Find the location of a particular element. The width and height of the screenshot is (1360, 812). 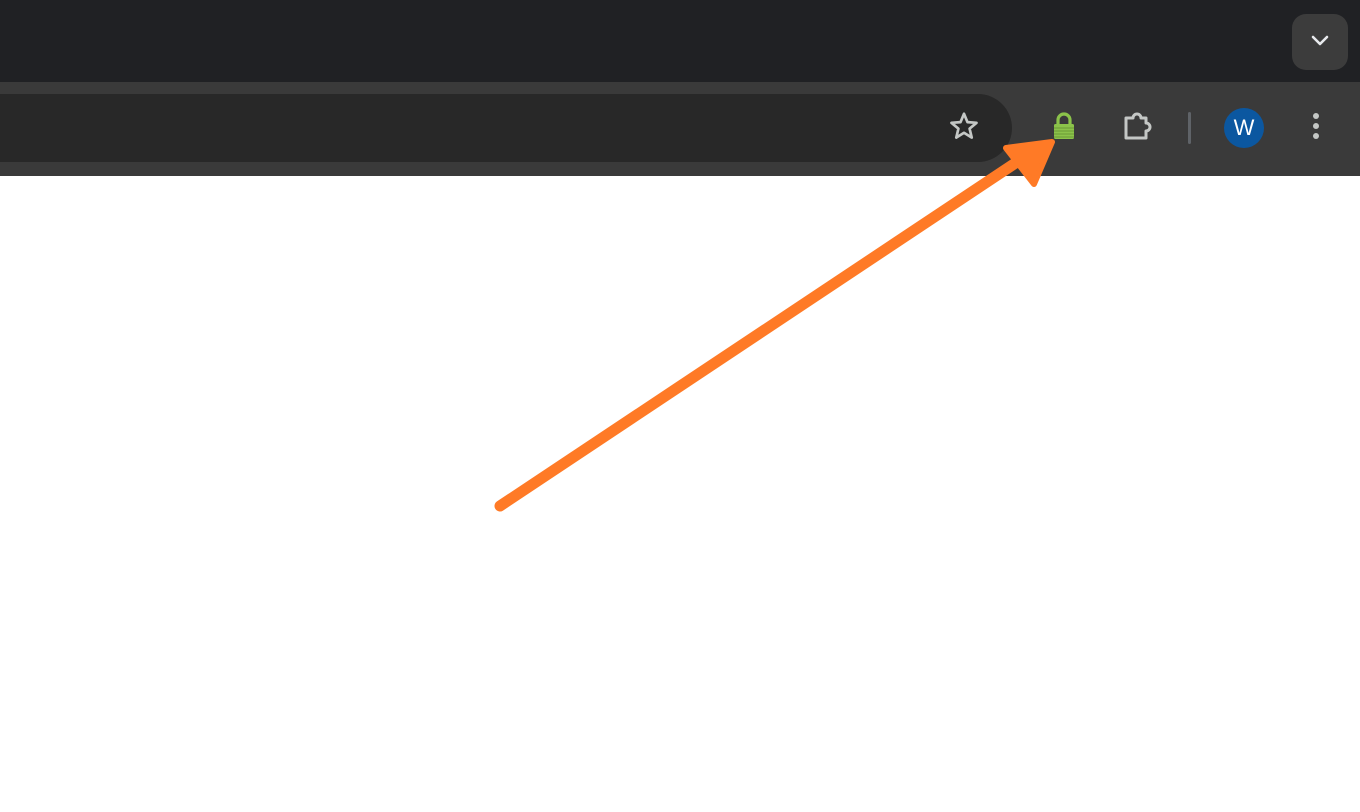

tab-search-button is located at coordinates (1320, 42).